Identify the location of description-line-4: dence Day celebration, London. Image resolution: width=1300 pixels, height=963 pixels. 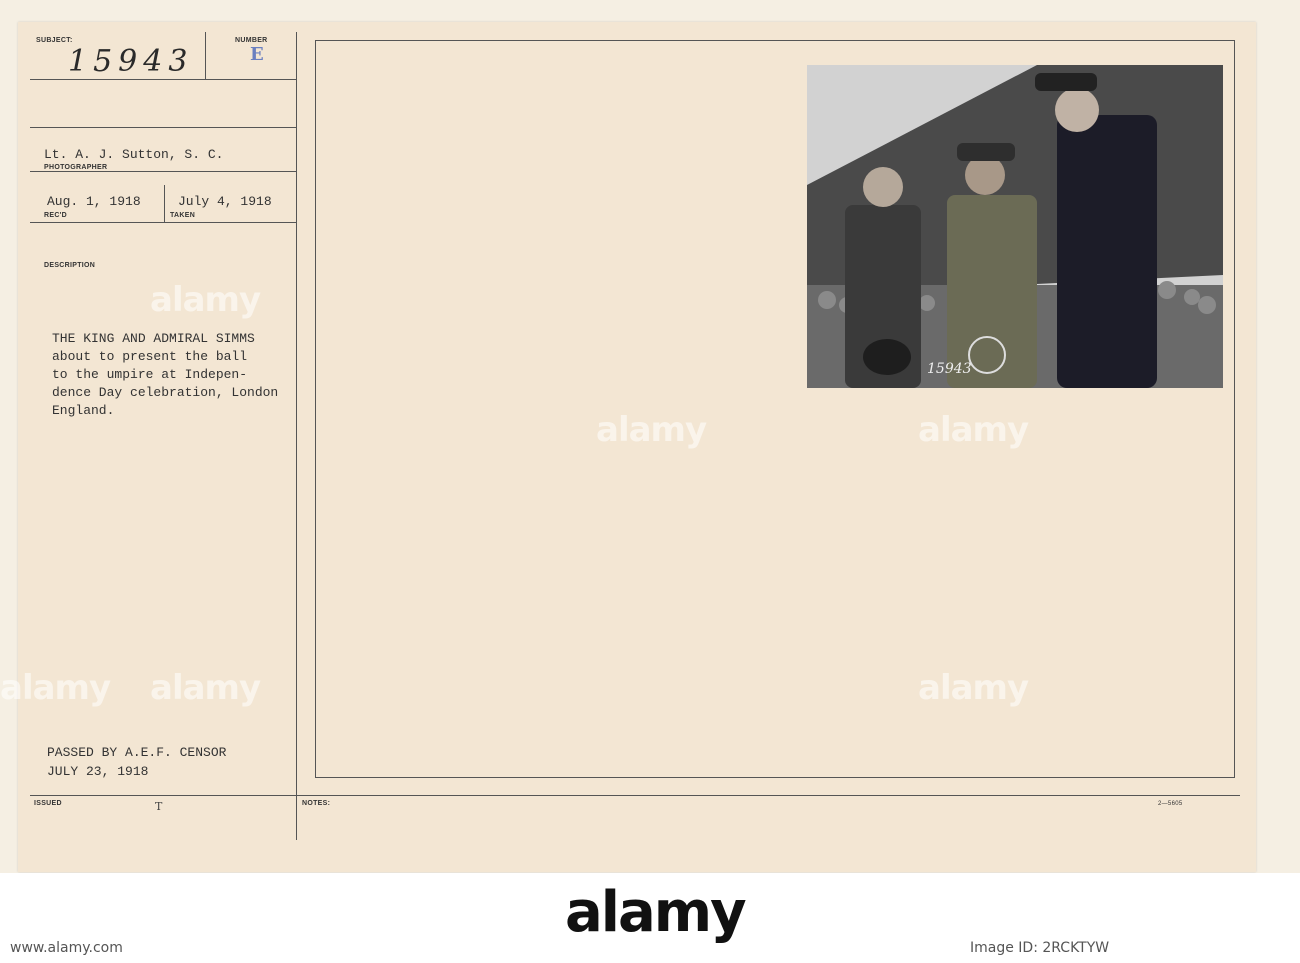
(165, 392).